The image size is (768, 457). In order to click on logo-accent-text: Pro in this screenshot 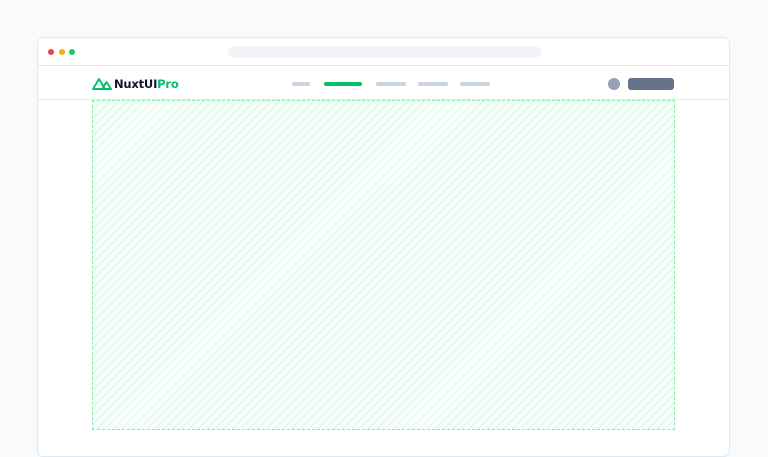, I will do `click(168, 84)`.